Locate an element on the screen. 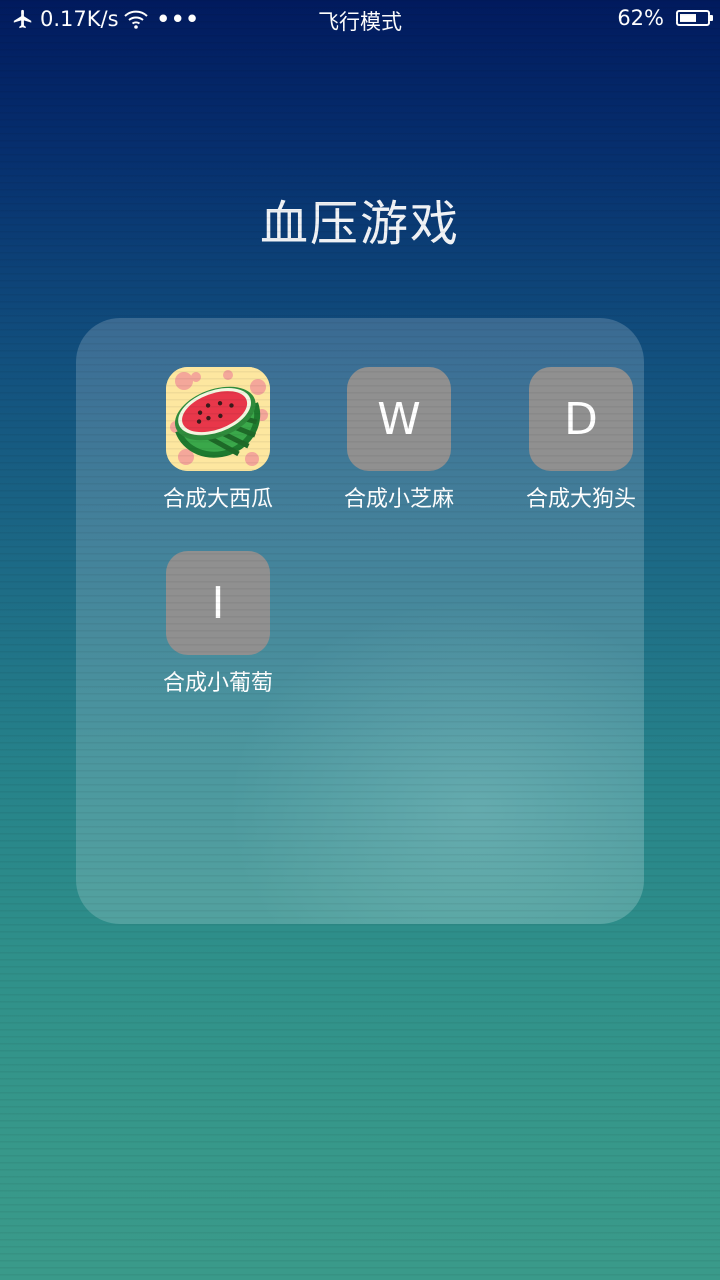 The height and width of the screenshot is (1280, 720). folder-title: 血压游戏 is located at coordinates (360, 219).